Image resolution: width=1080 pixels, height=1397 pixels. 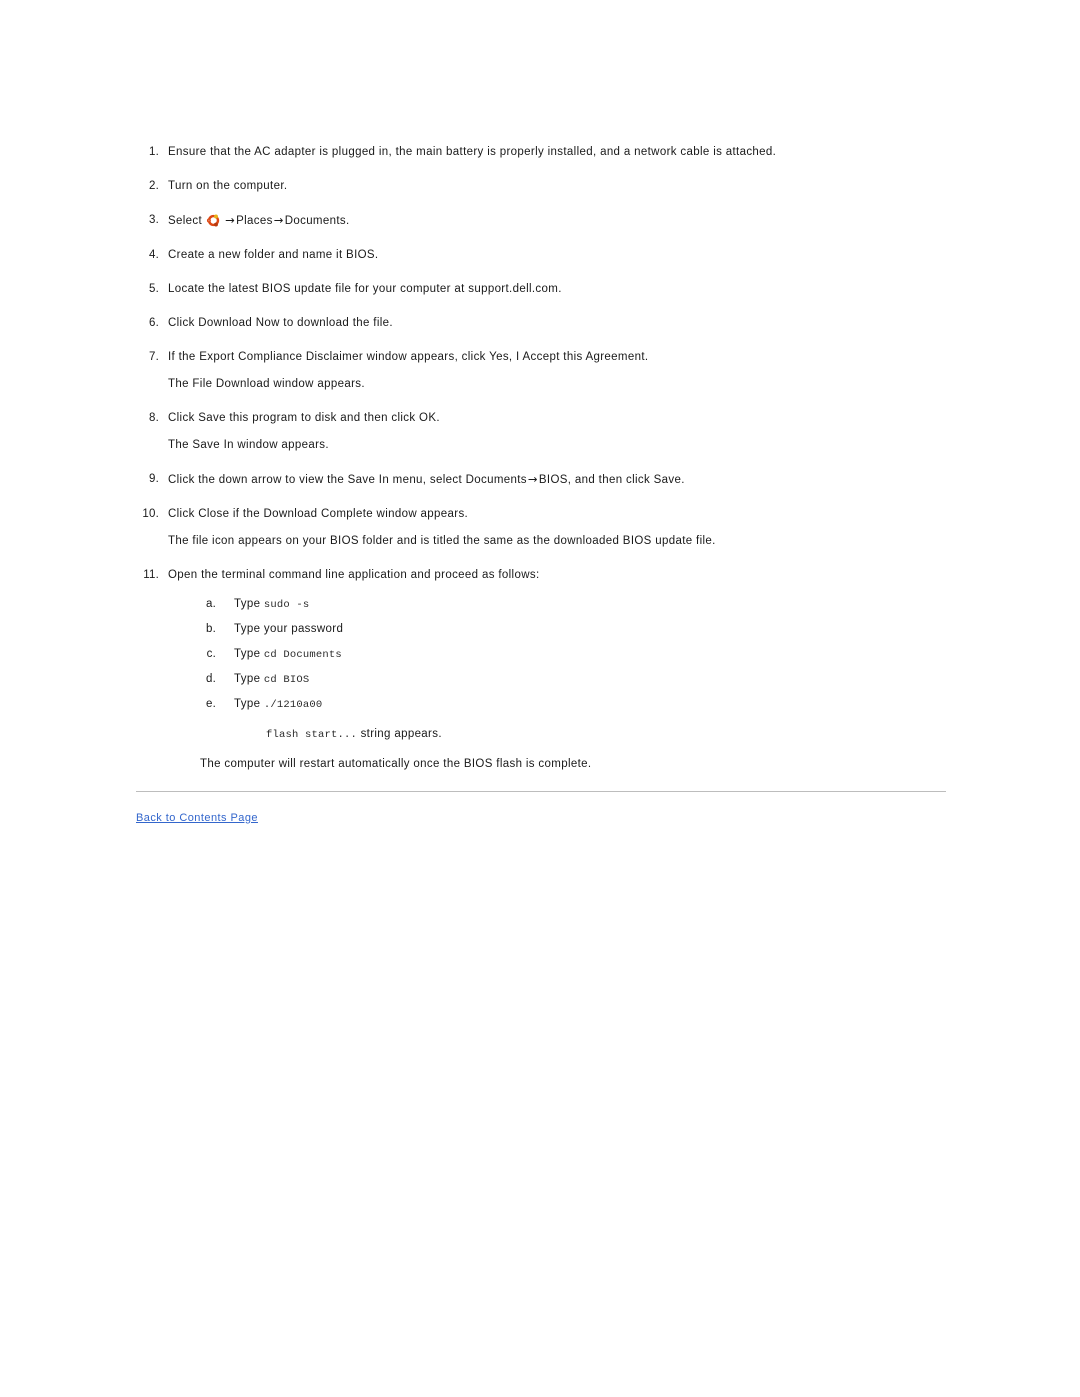 I want to click on list-marker: 1., so click(x=154, y=152).